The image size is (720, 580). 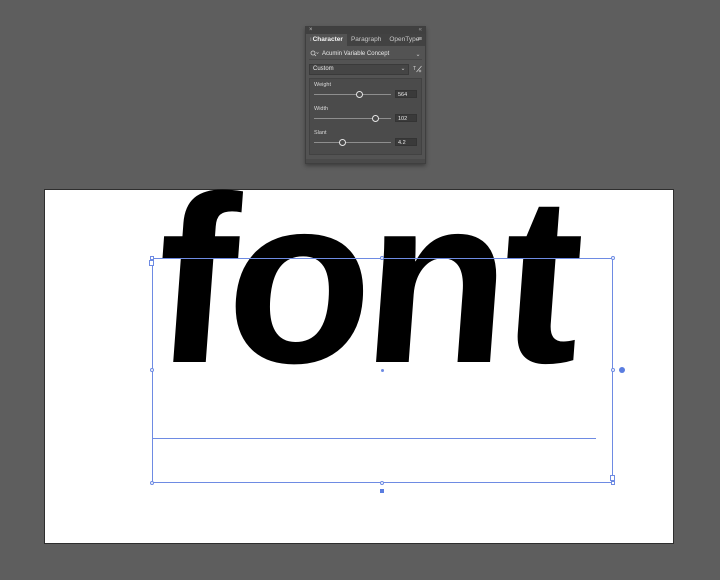 I want to click on font-style-select: Custom ⌄, so click(x=359, y=69).